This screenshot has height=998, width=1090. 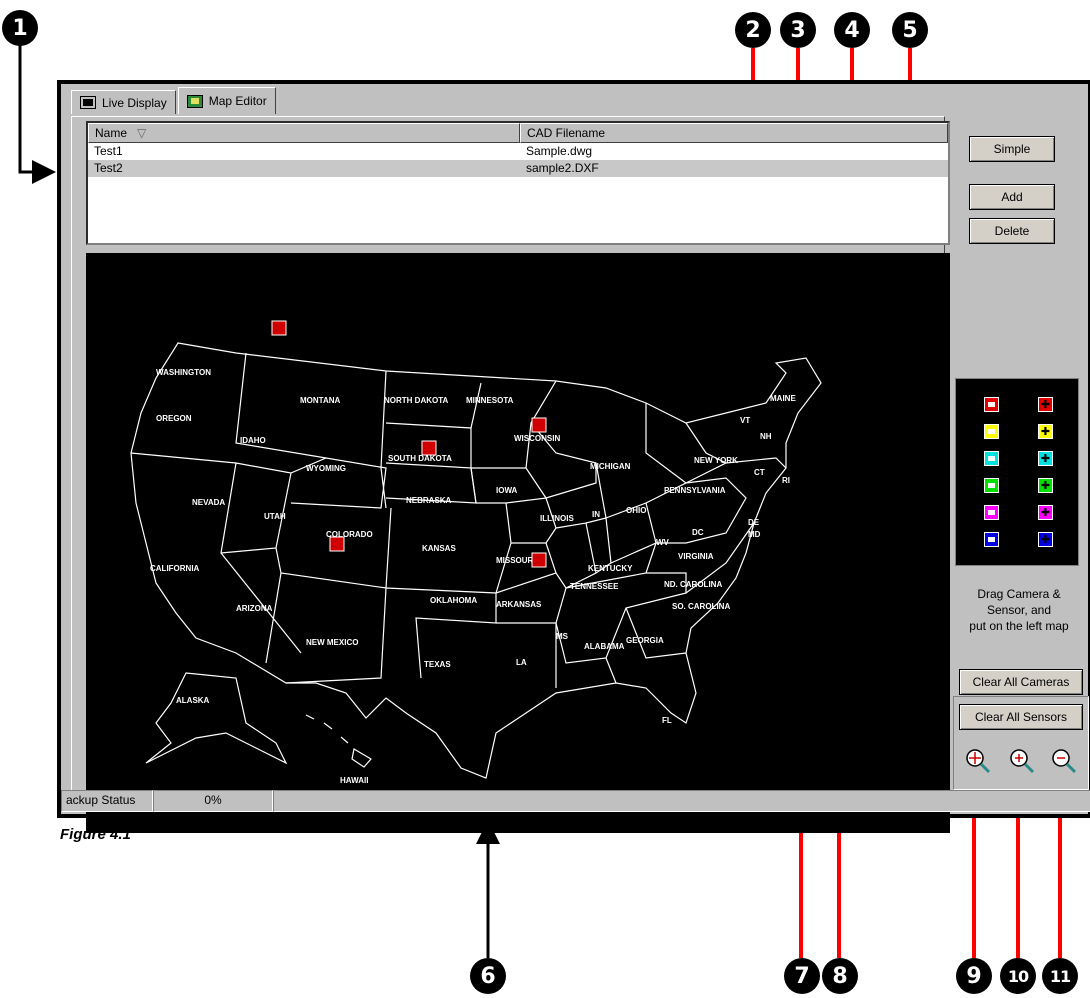 I want to click on state-label: RI, so click(x=786, y=480).